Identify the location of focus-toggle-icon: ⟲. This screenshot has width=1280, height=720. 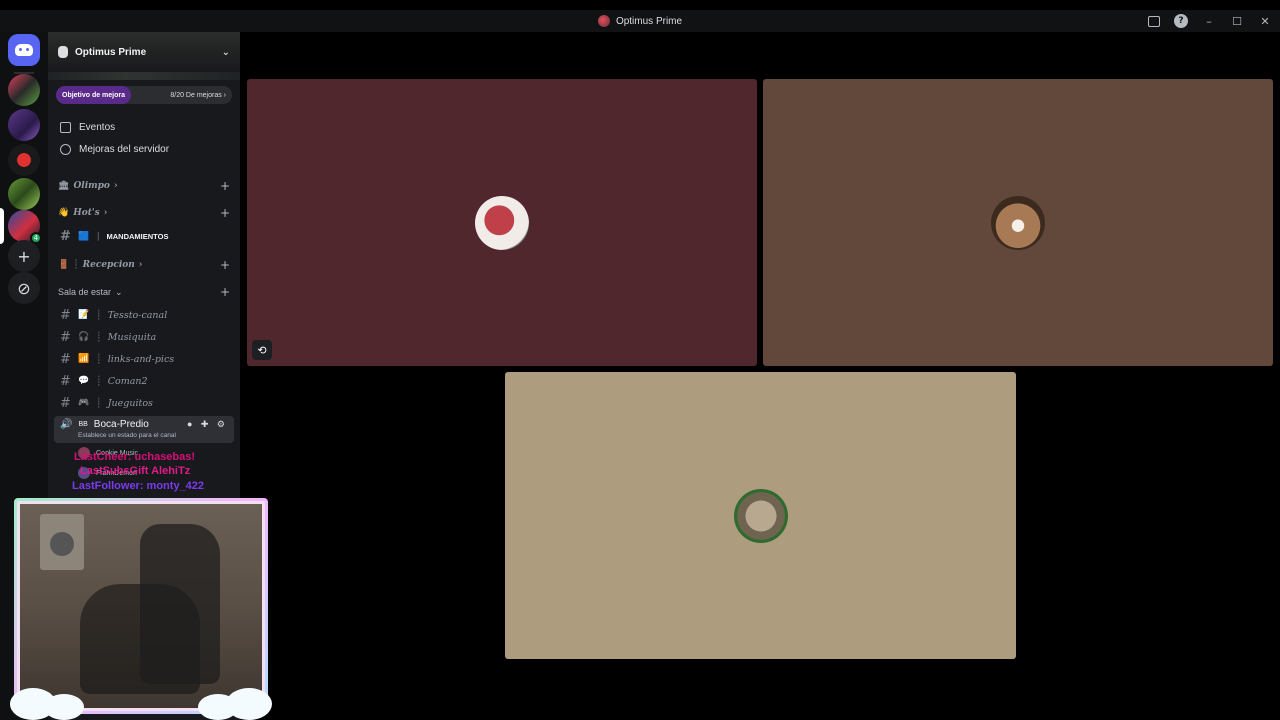
(262, 350).